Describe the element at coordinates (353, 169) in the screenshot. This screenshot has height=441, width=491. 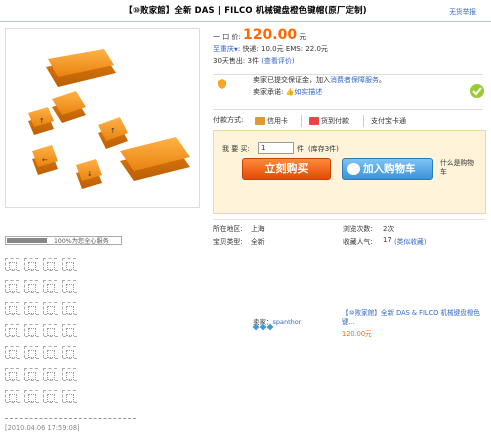
I see `cart-icon` at that location.